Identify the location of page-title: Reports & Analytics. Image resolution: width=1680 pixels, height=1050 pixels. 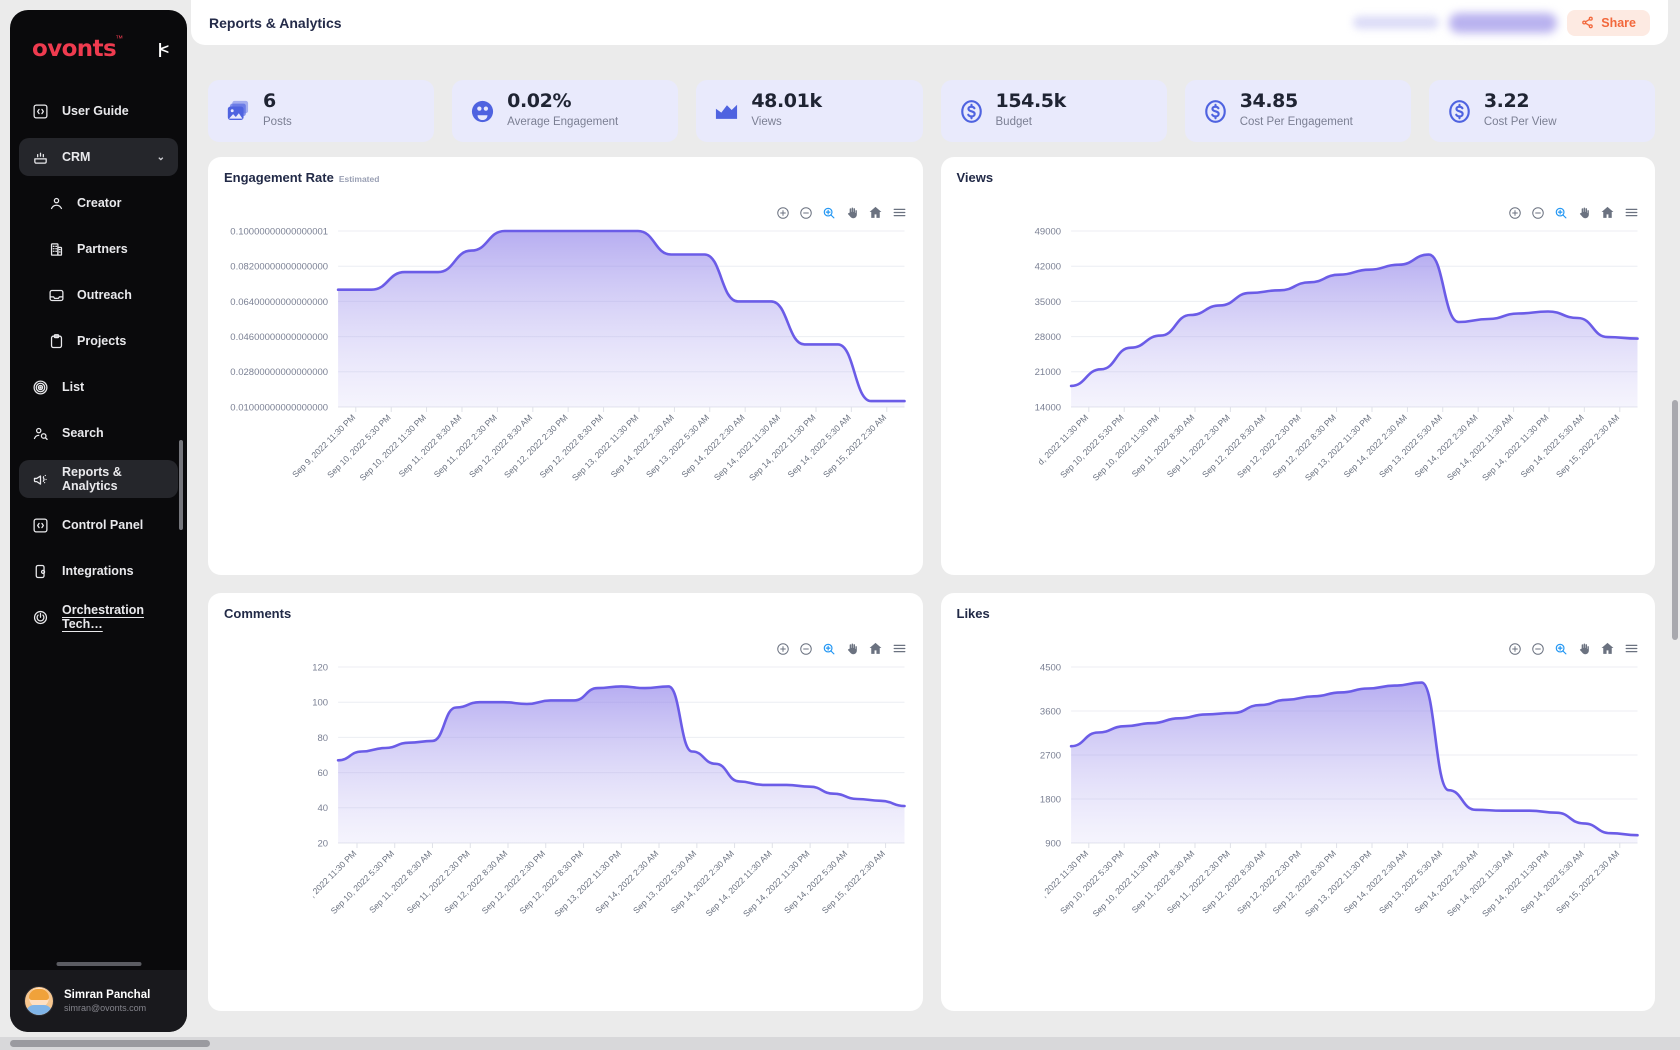
(275, 22).